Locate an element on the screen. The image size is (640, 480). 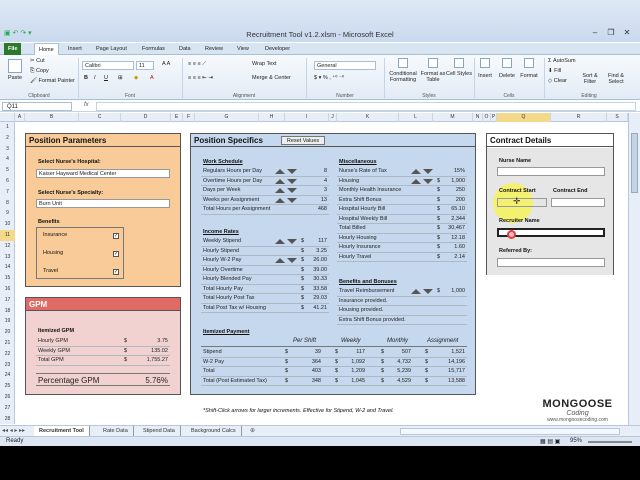
restore-icon: ❐ is located at coordinates (611, 33).